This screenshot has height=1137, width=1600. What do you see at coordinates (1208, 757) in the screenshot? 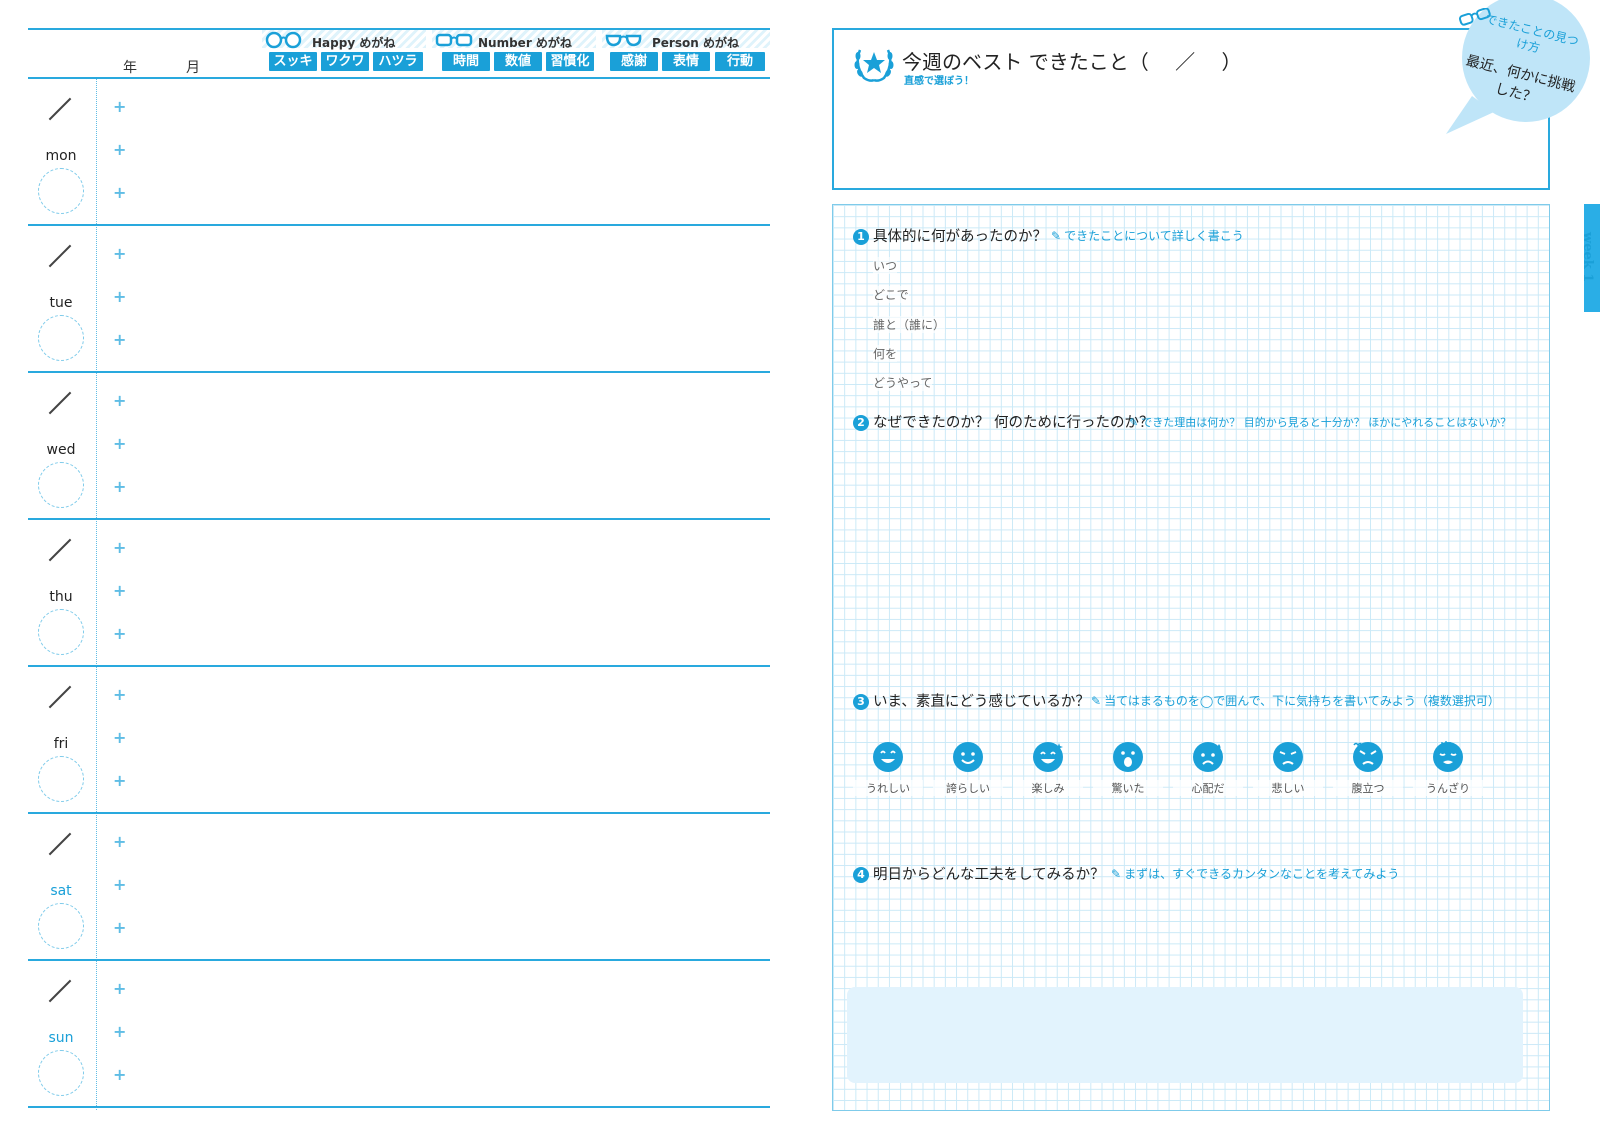
I see `worried-face-icon` at bounding box center [1208, 757].